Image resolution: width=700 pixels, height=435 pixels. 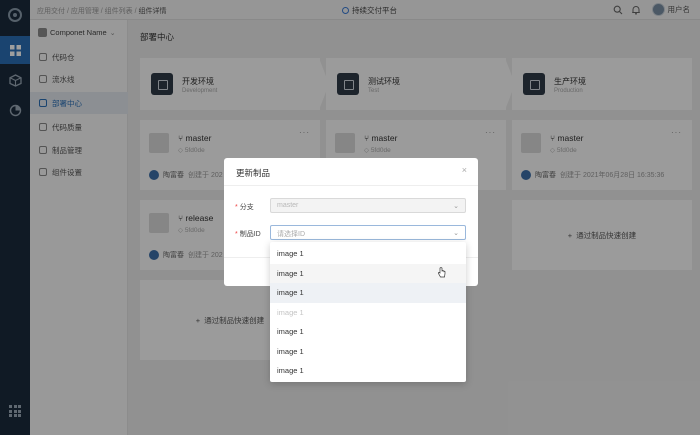 What do you see at coordinates (464, 170) in the screenshot?
I see `close-icon: ×` at bounding box center [464, 170].